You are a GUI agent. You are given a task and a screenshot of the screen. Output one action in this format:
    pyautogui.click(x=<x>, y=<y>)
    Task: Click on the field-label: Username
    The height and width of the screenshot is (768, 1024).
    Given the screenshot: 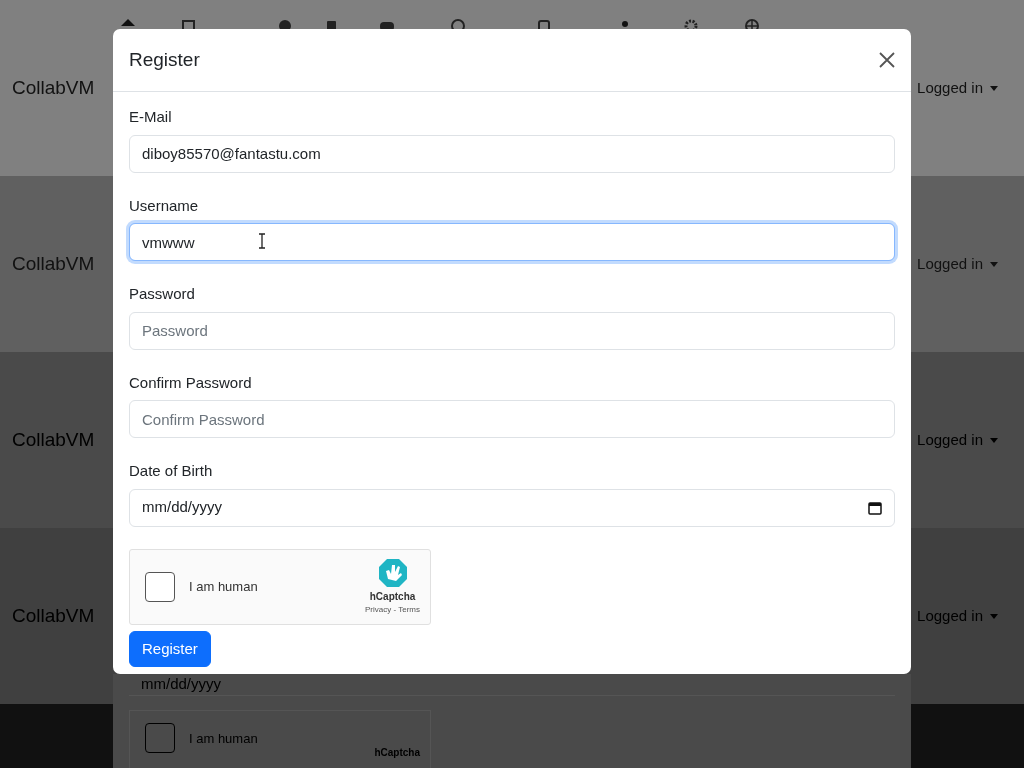 What is the action you would take?
    pyautogui.click(x=164, y=205)
    